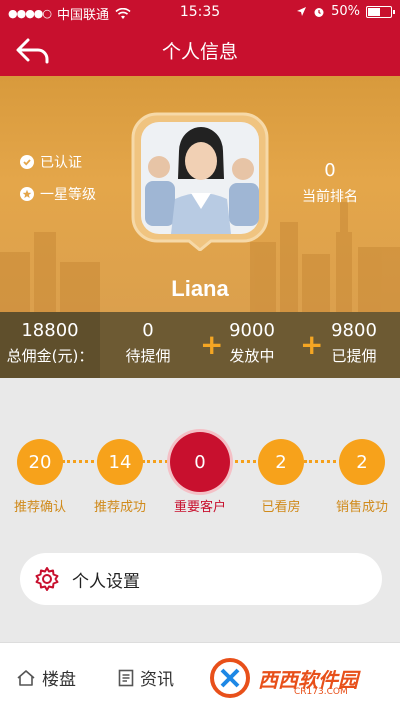 The width and height of the screenshot is (400, 710). I want to click on step-label: 推荐成功, so click(119, 507).